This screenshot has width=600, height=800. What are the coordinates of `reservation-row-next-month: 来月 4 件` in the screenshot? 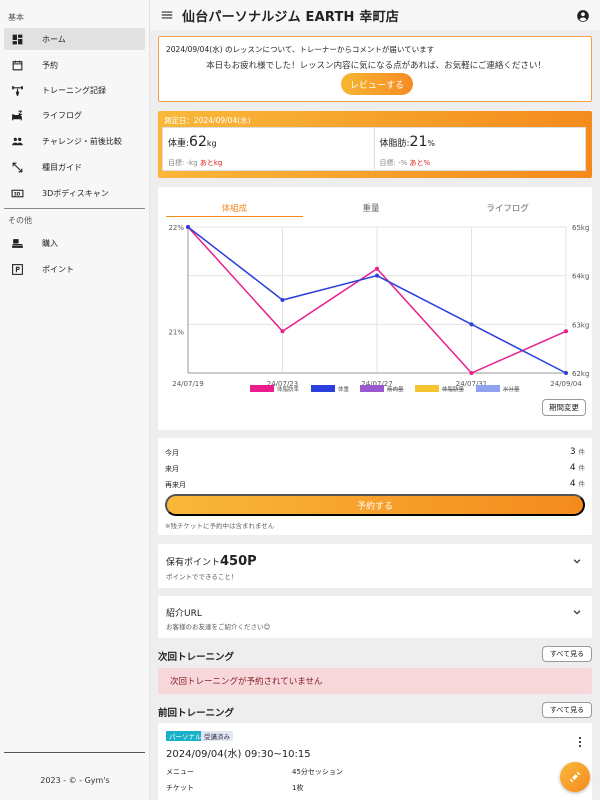 It's located at (375, 469).